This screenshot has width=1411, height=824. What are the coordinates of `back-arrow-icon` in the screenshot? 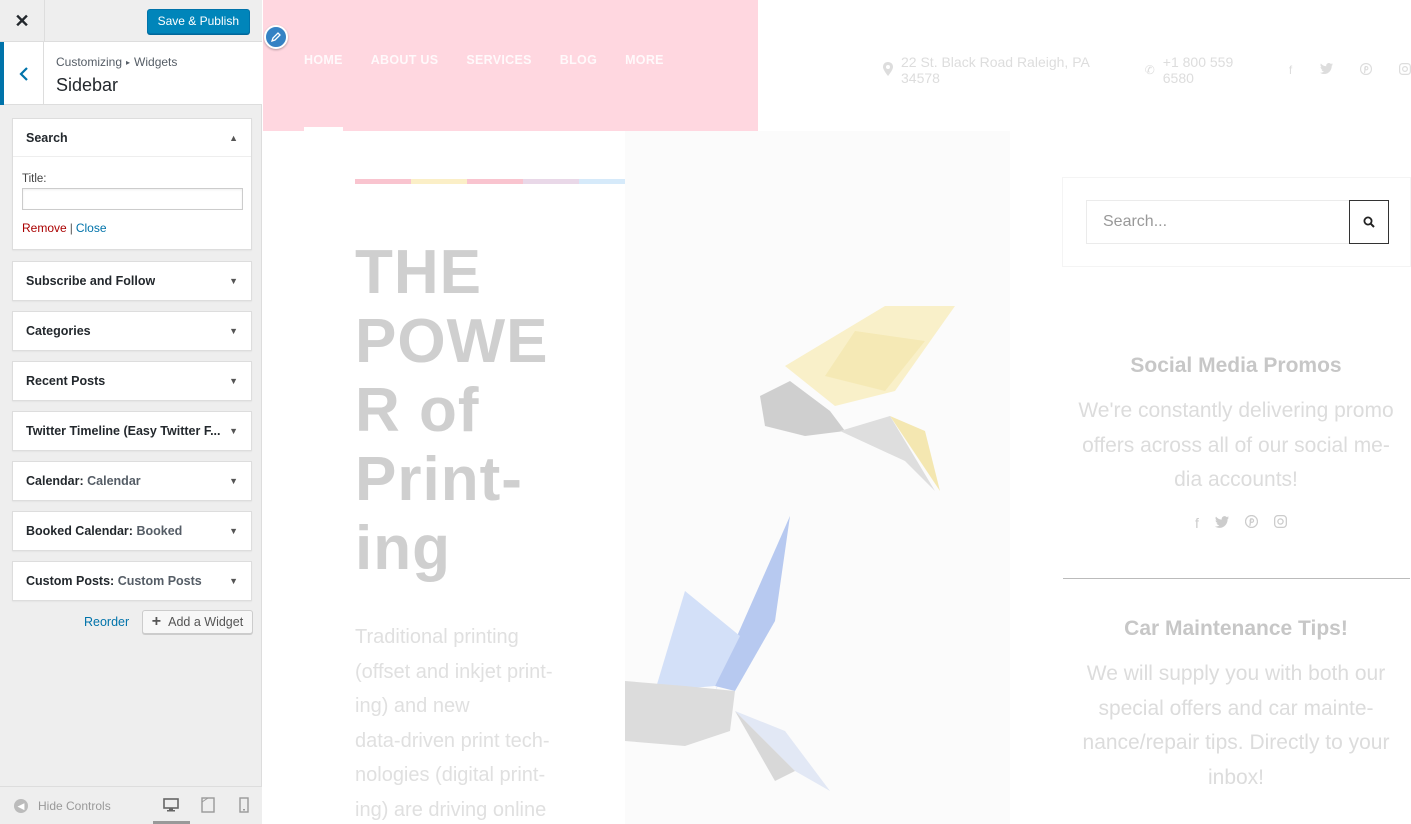 It's located at (22, 73).